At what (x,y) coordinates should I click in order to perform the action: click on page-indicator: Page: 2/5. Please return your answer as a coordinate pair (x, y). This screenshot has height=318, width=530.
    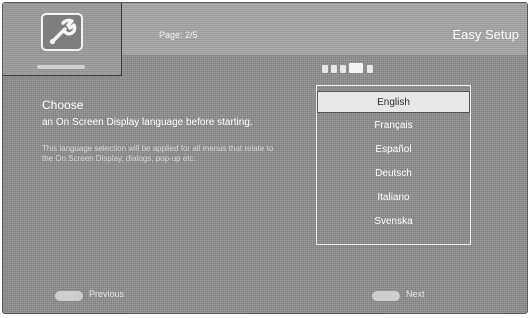
    Looking at the image, I should click on (178, 35).